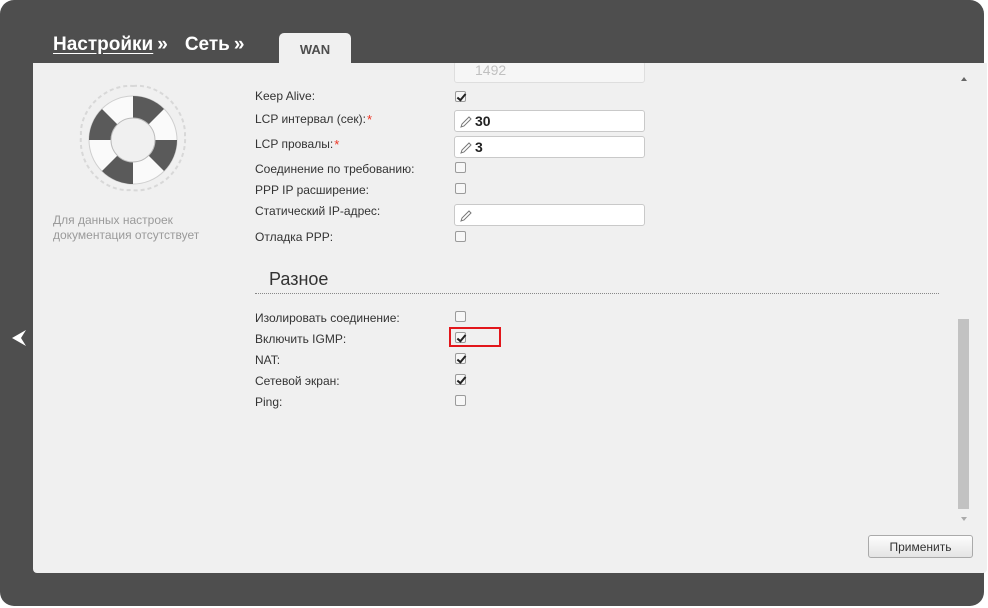 The height and width of the screenshot is (608, 988). Describe the element at coordinates (133, 138) in the screenshot. I see `lifebuoy-icon` at that location.